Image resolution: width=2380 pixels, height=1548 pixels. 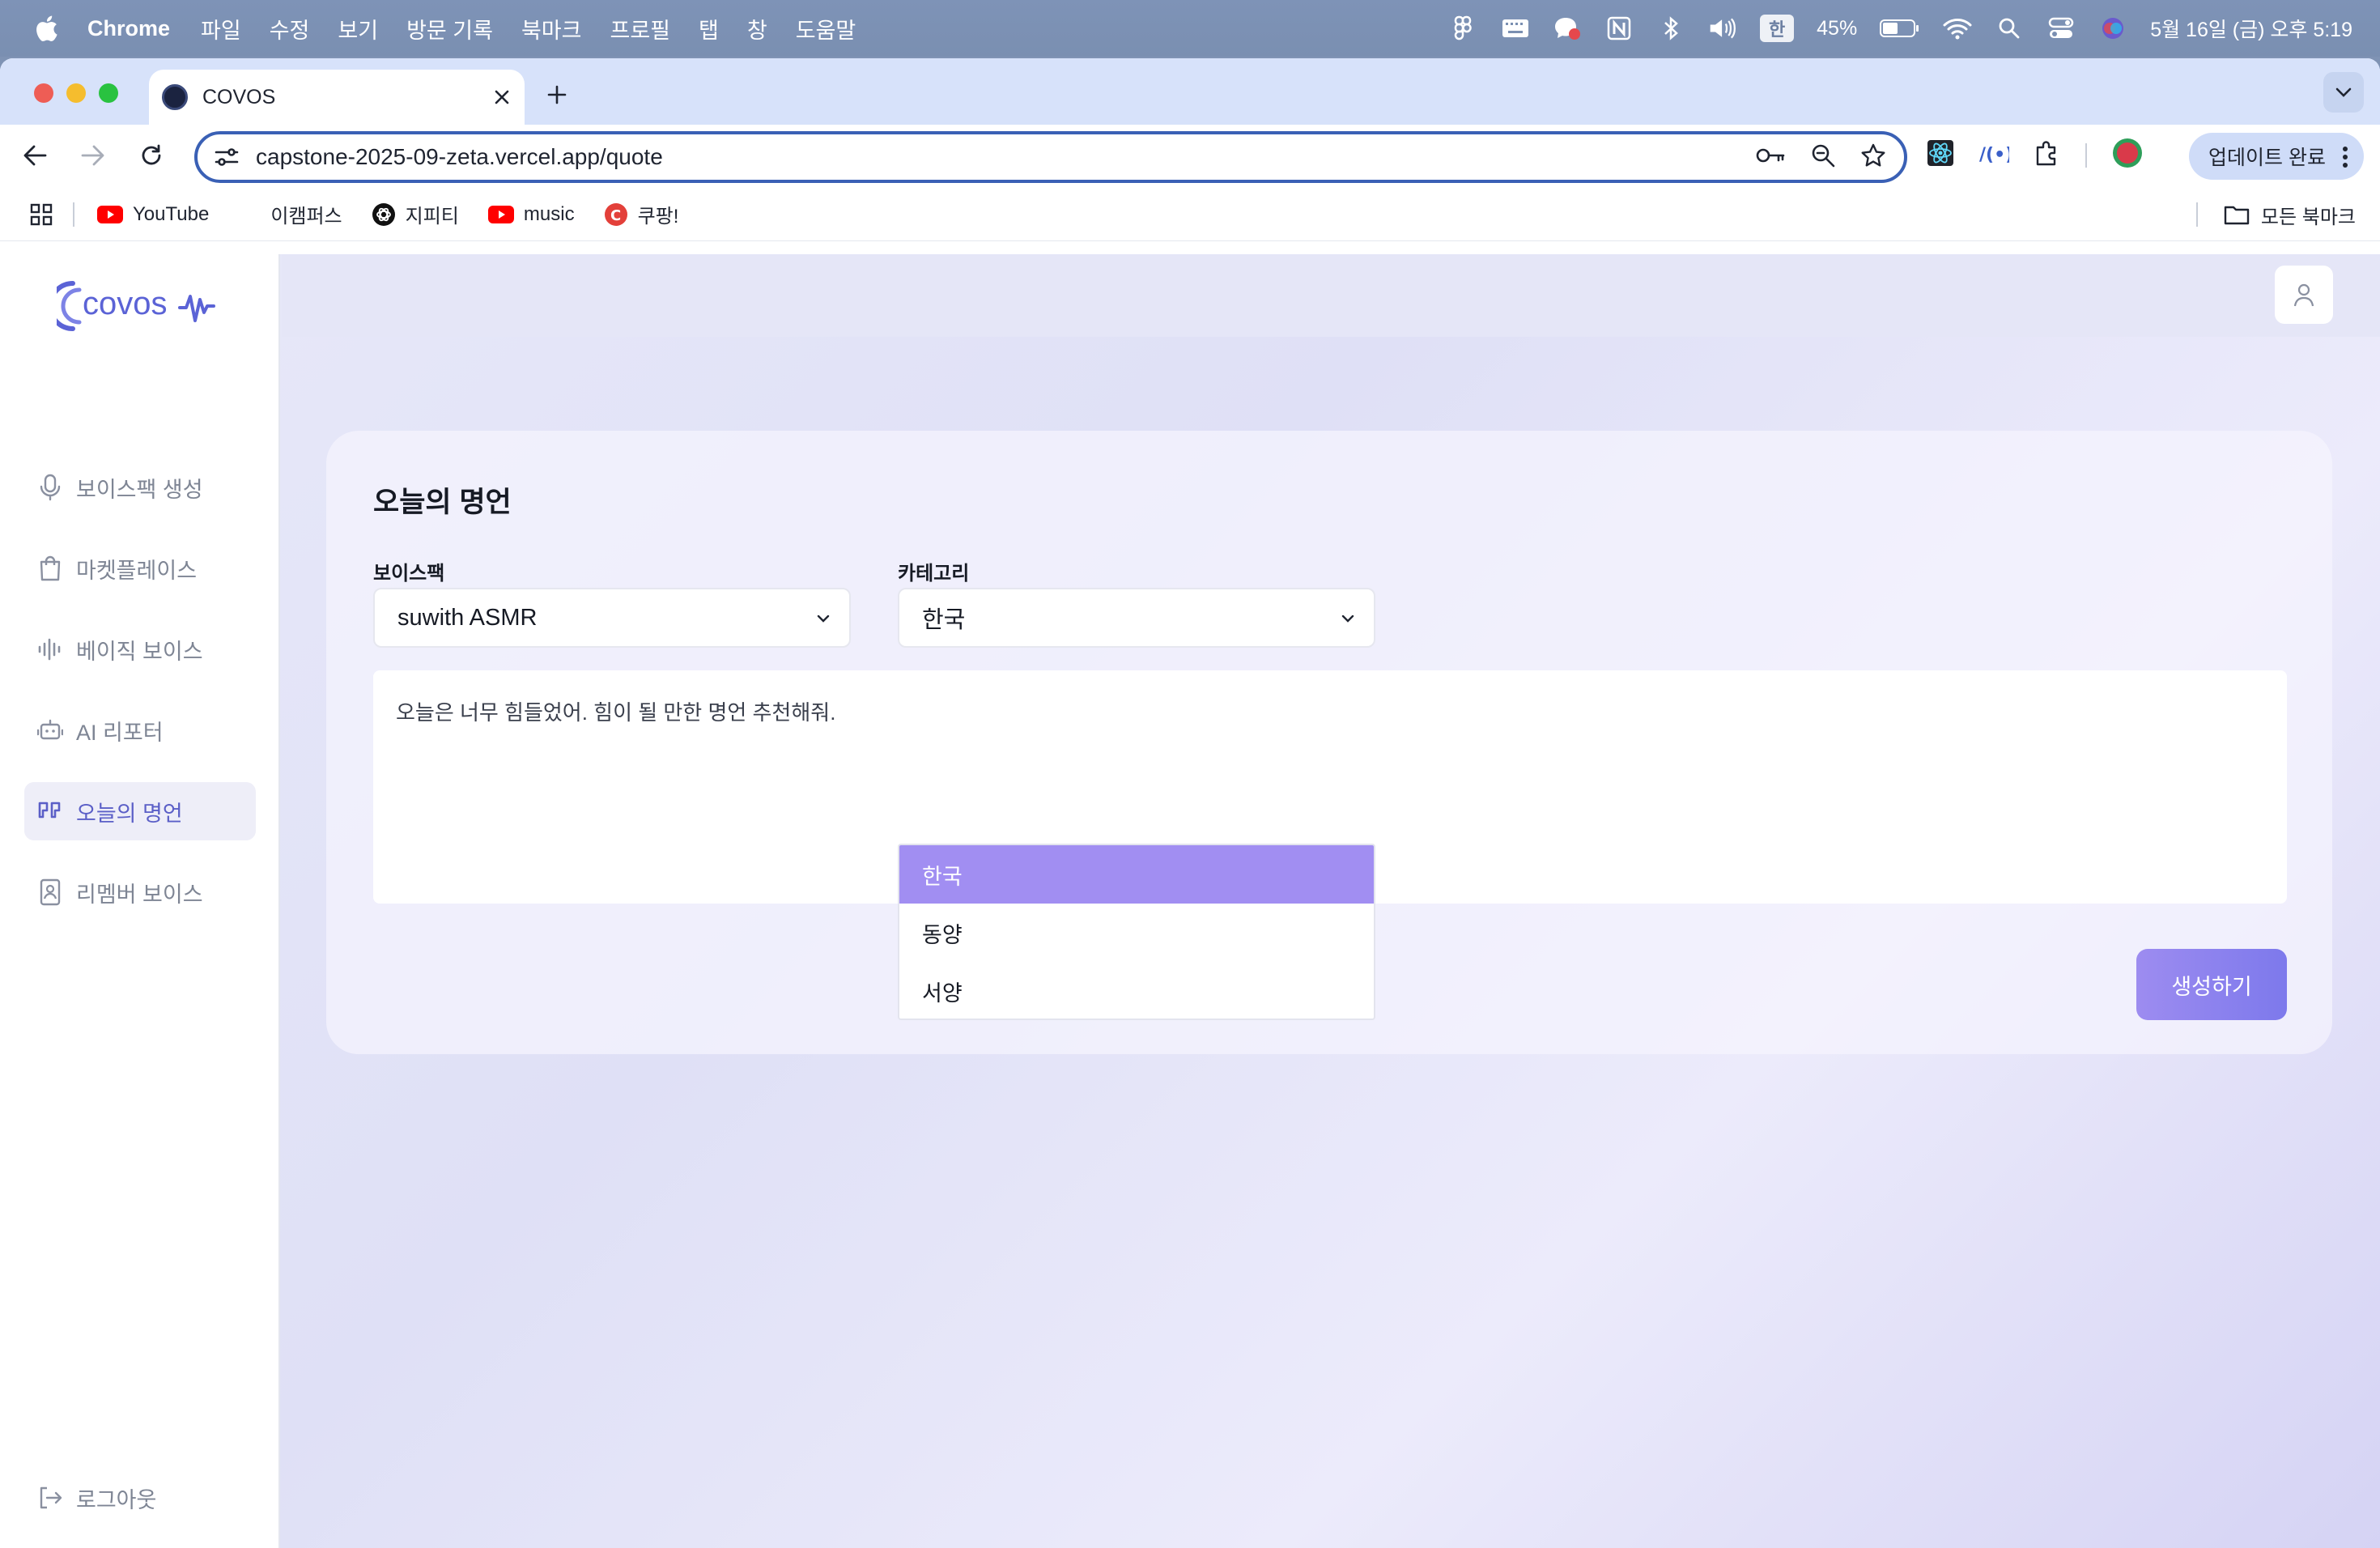 I want to click on page-title: 오늘의 명언, so click(x=442, y=503).